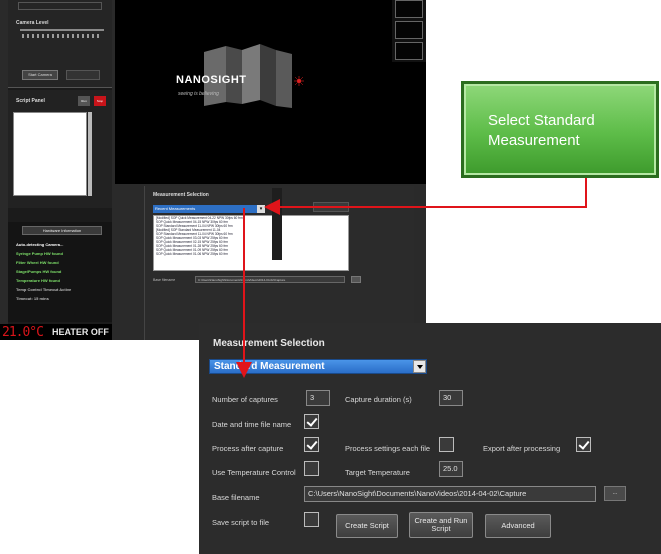  I want to click on heater-status: HEATER OFF, so click(80, 332).